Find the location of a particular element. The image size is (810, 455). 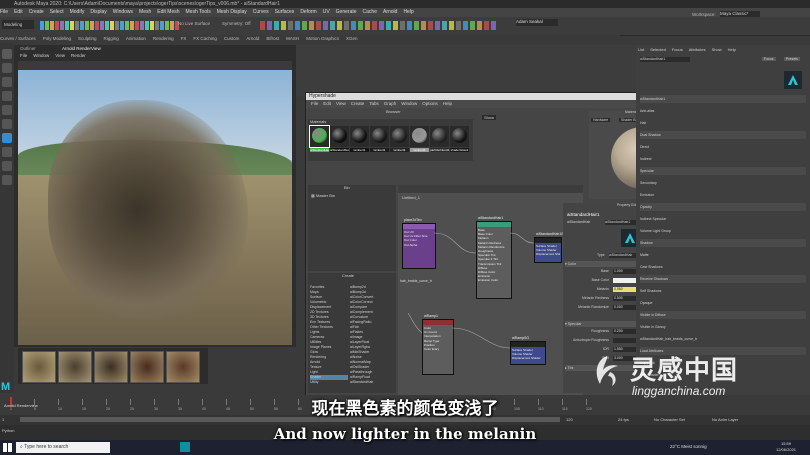

lasso-tool-icon is located at coordinates (7, 68).